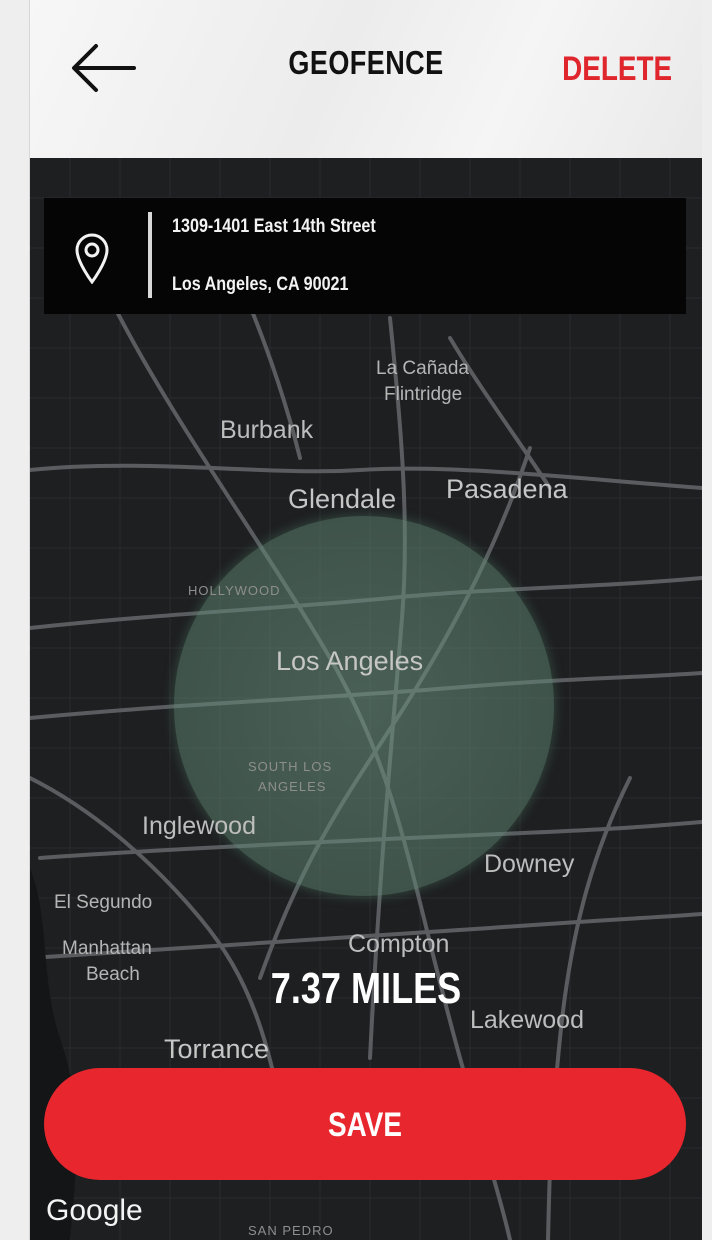 This screenshot has width=712, height=1240. I want to click on map-label-south-la-1: SOUTH LOS, so click(290, 766).